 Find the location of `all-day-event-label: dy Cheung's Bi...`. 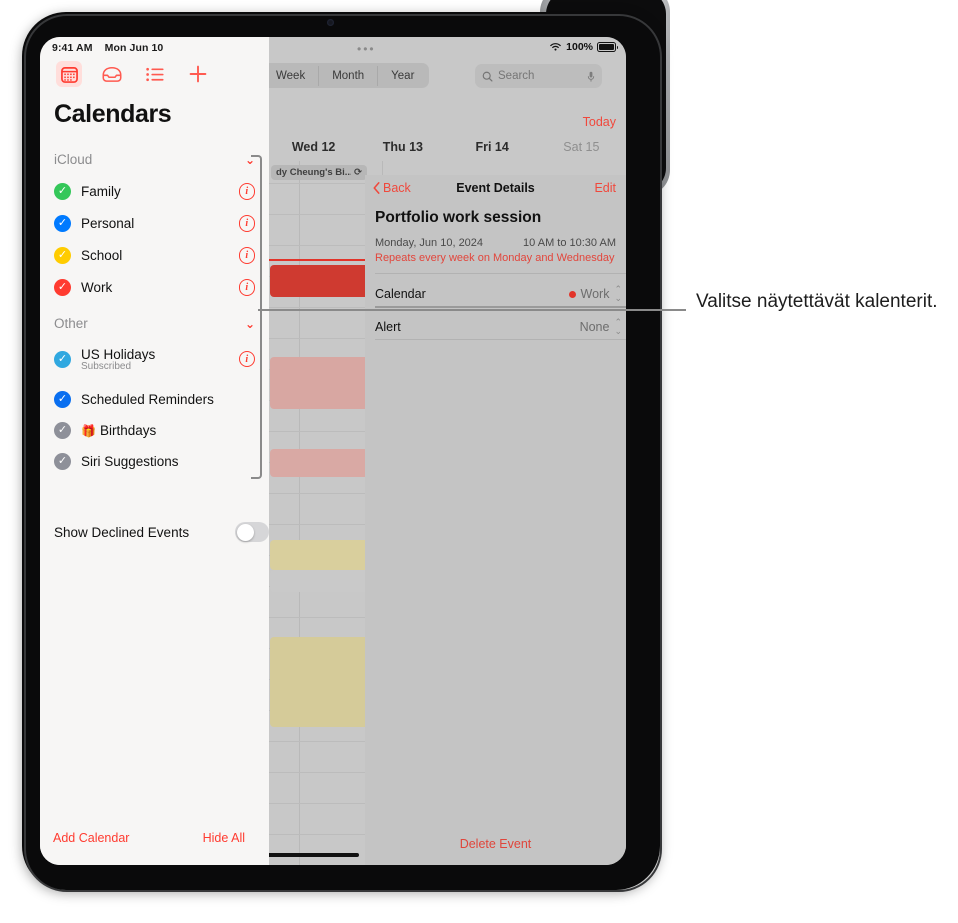

all-day-event-label: dy Cheung's Bi... is located at coordinates (314, 172).